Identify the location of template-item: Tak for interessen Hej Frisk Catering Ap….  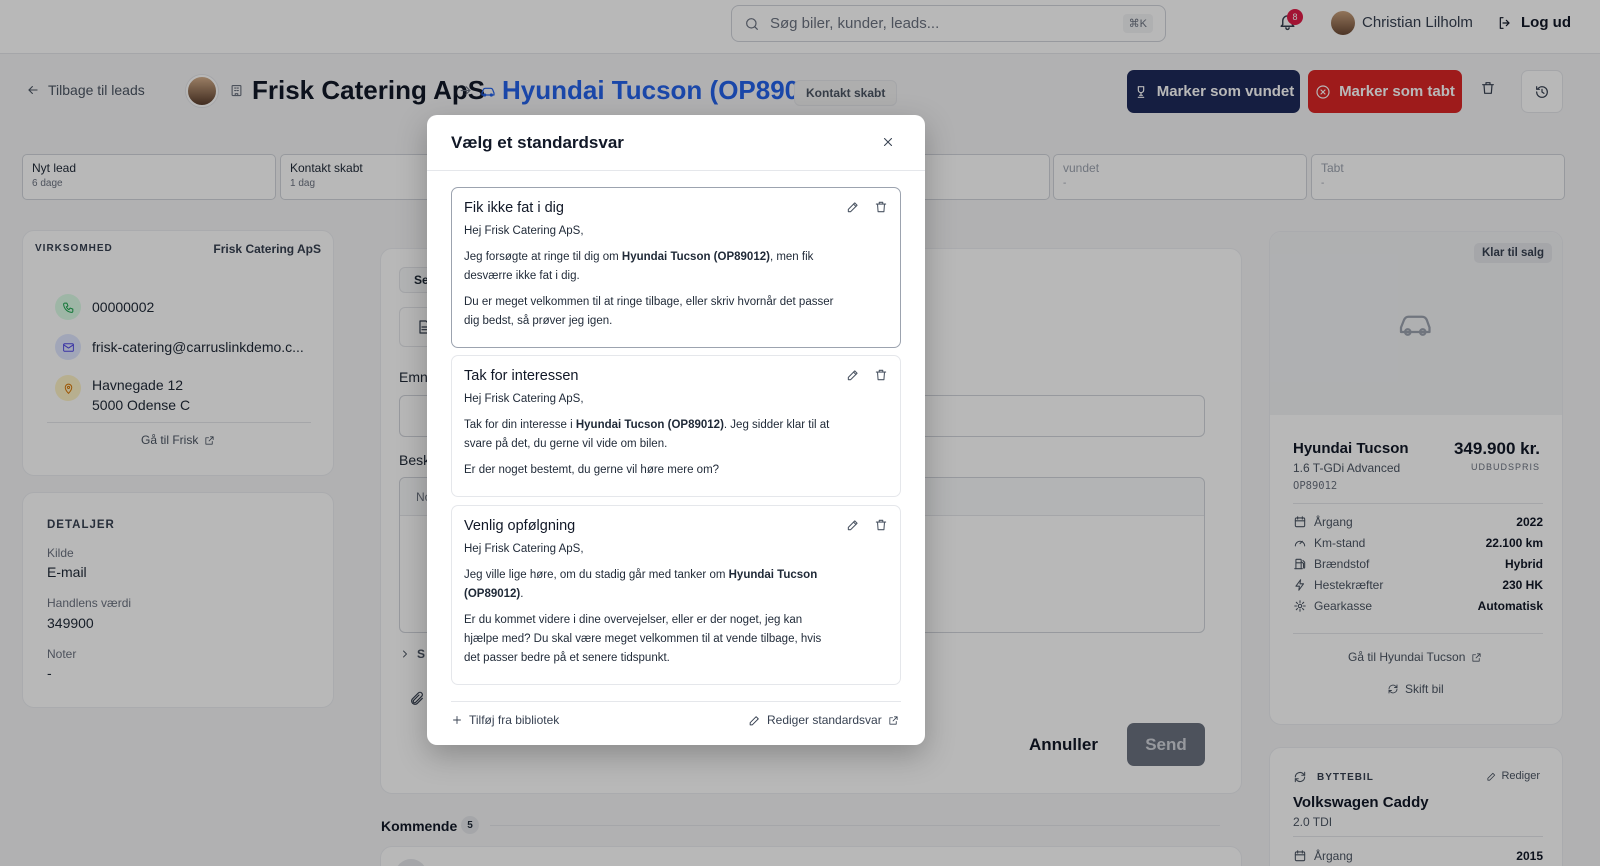
(676, 426).